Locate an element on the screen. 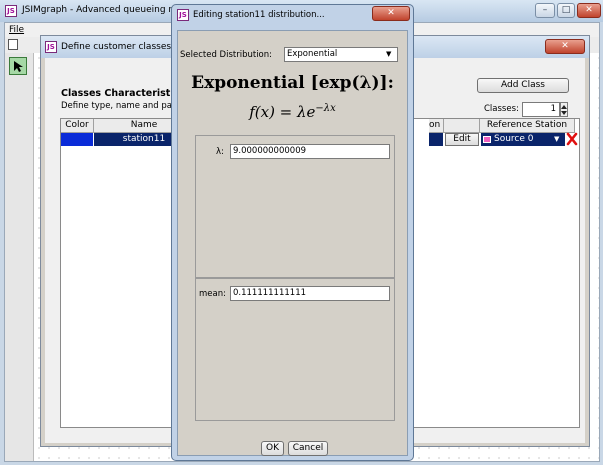 Image resolution: width=603 pixels, height=465 pixels. classes-dialog-title: Define customer classes is located at coordinates (116, 47).